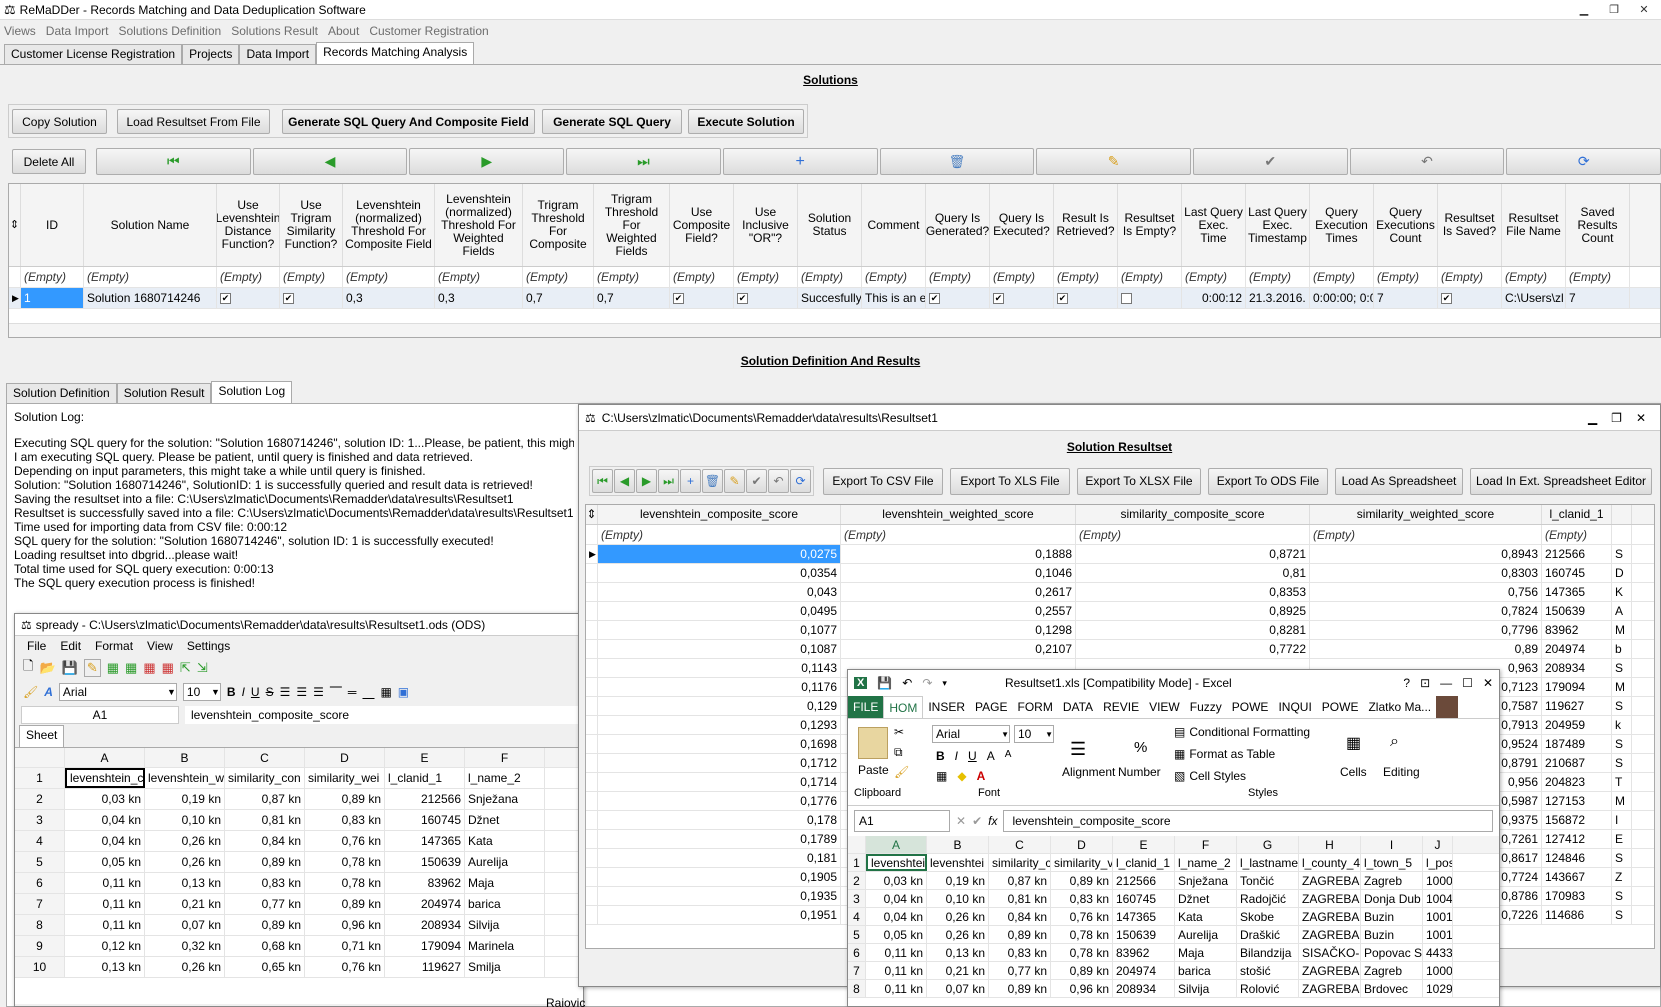 The image size is (1661, 1007). I want to click on tab-power-2: POWE, so click(1340, 707).